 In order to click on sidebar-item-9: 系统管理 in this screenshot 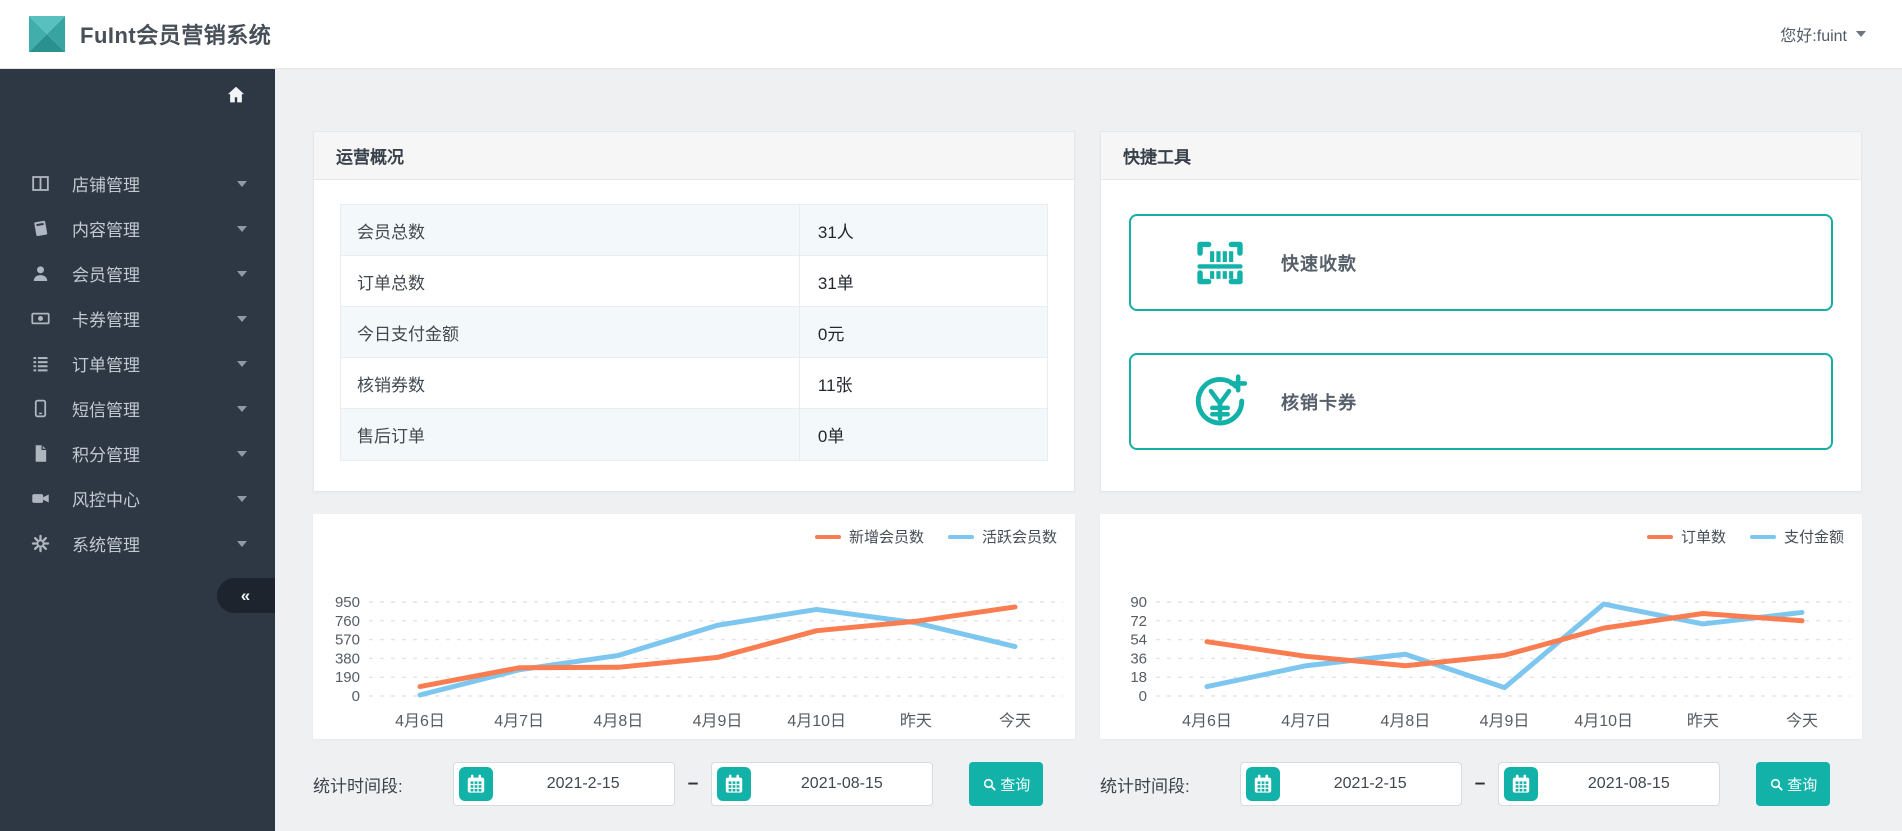, I will do `click(137, 543)`.